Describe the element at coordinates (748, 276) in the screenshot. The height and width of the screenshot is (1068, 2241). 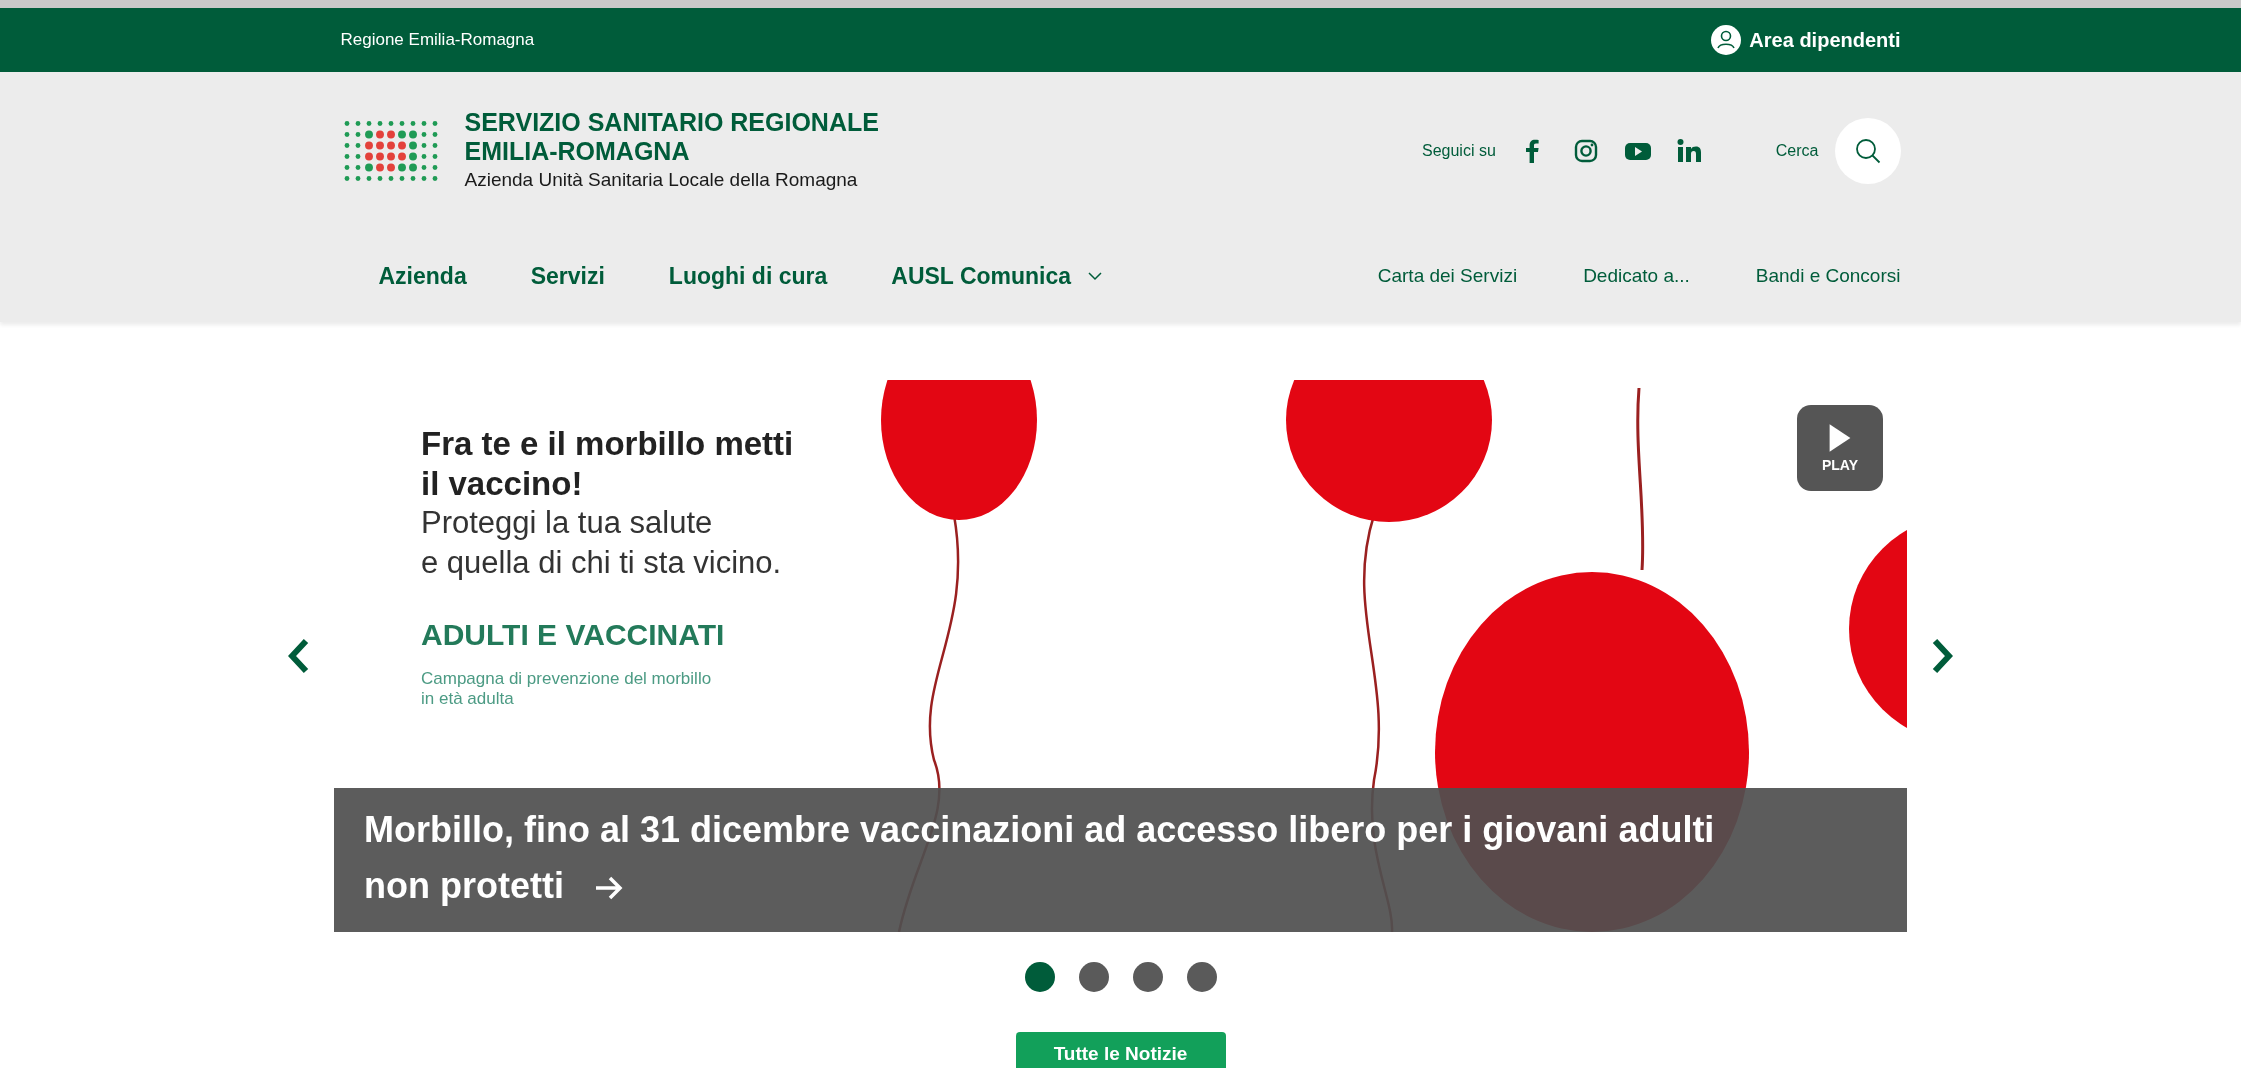
I see `nav-link: Luoghi di cura` at that location.